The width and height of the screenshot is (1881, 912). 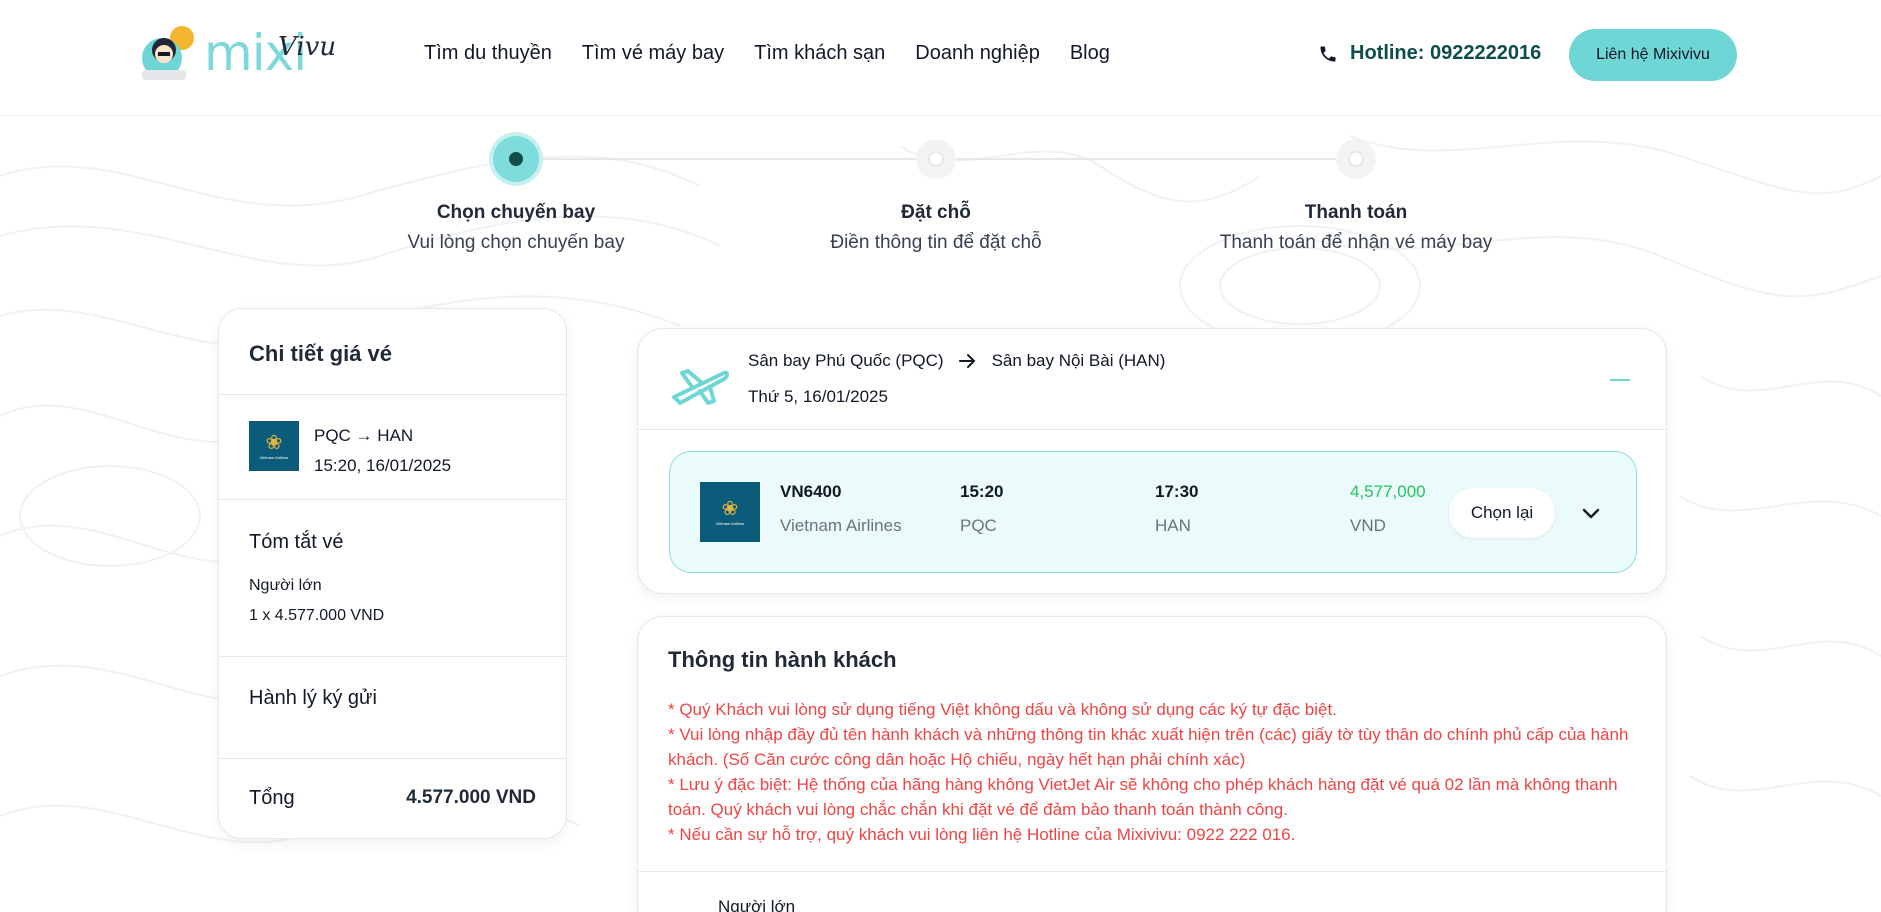 I want to click on departure-time: 15:20, so click(x=982, y=491).